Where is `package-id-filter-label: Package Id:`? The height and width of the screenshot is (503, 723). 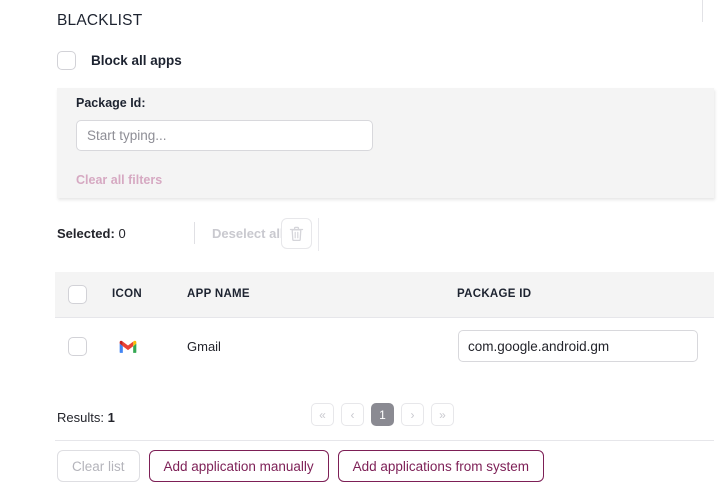
package-id-filter-label: Package Id: is located at coordinates (111, 103).